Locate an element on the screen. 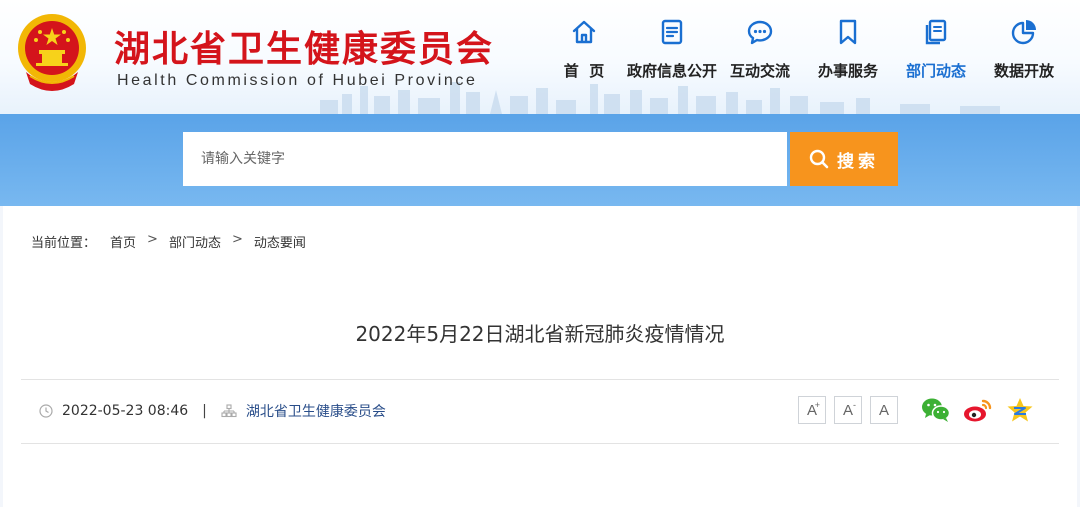 This screenshot has width=1080, height=507. wechat-icon is located at coordinates (936, 410).